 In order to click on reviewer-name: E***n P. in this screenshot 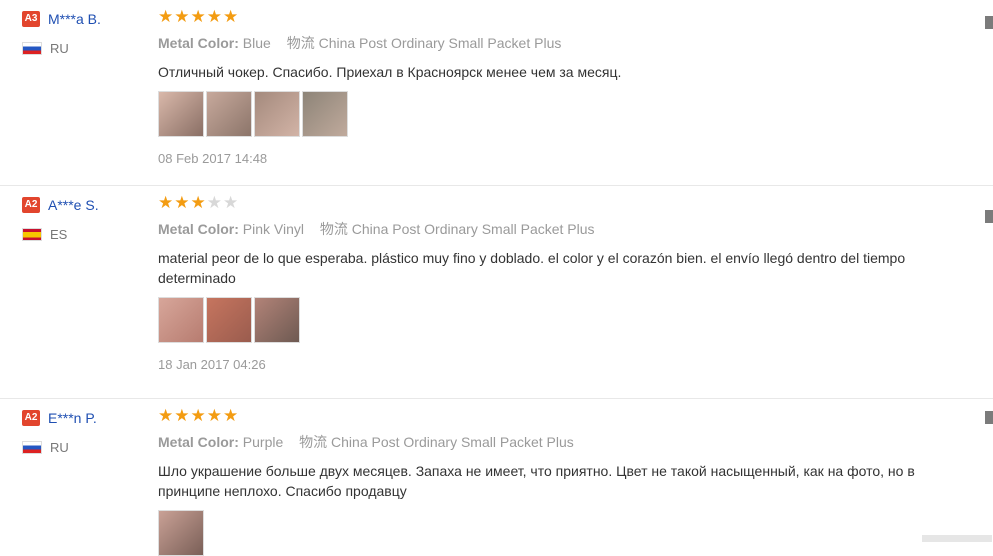, I will do `click(72, 418)`.